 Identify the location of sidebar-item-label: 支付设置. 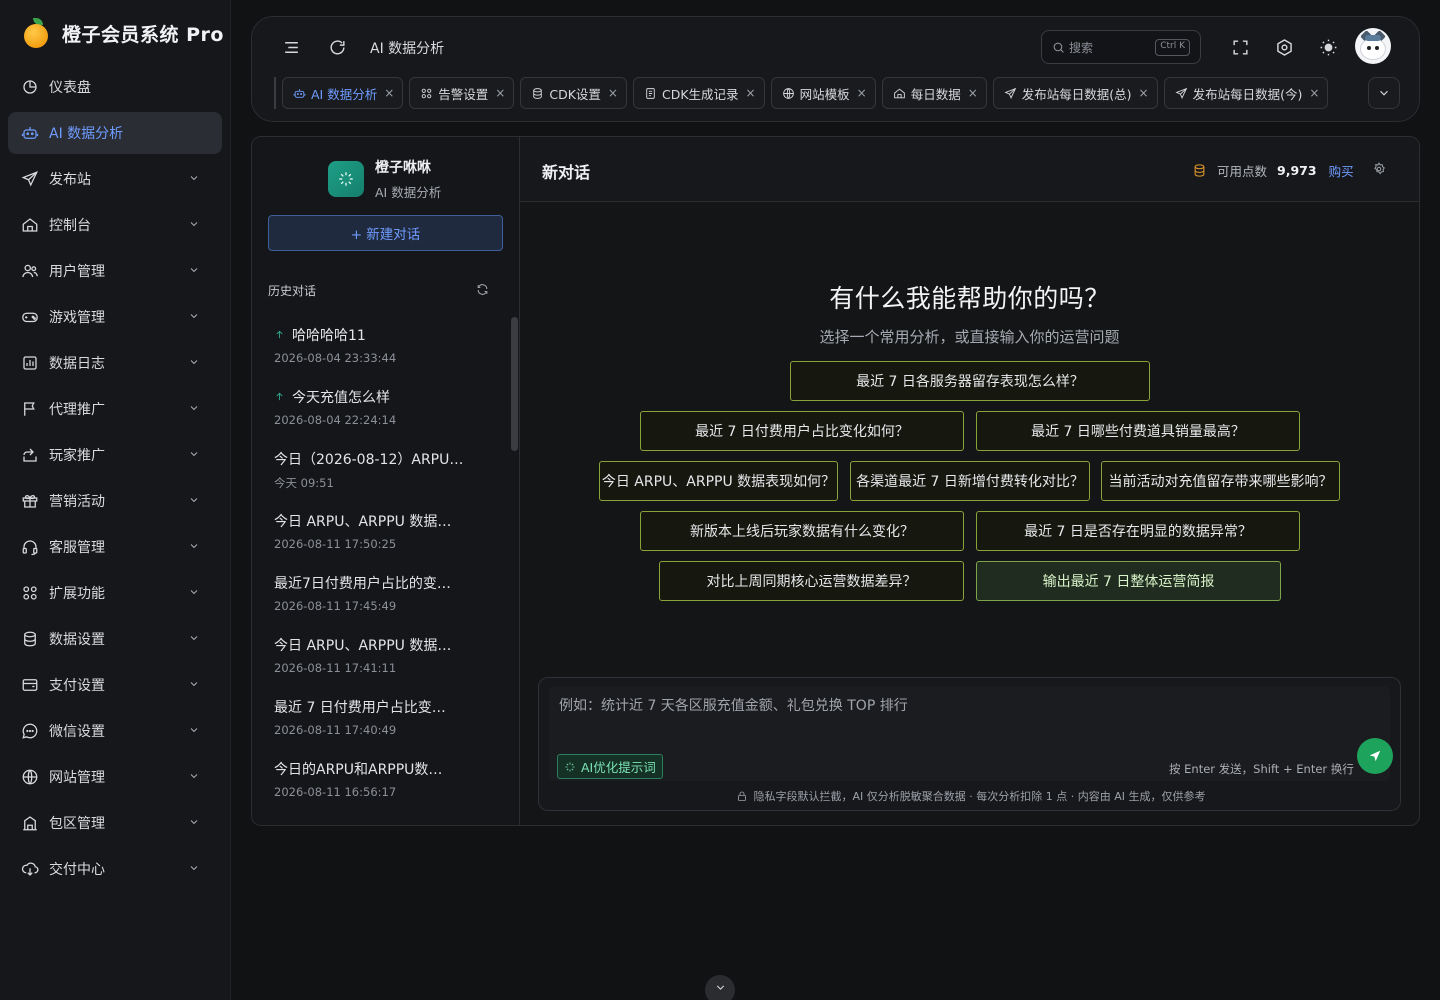
(77, 686).